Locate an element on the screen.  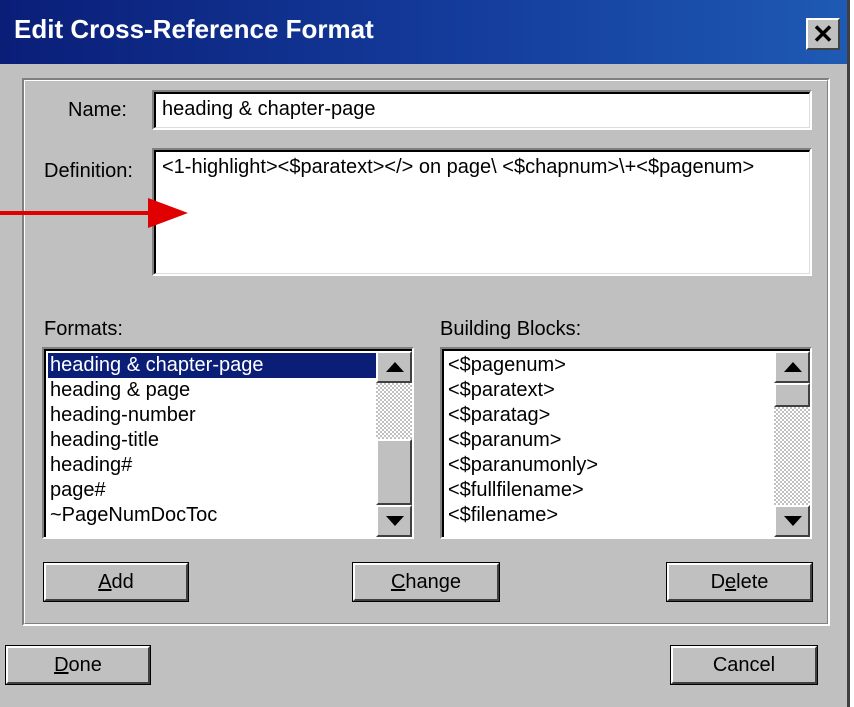
delete-button-mnemonic: e is located at coordinates (731, 582).